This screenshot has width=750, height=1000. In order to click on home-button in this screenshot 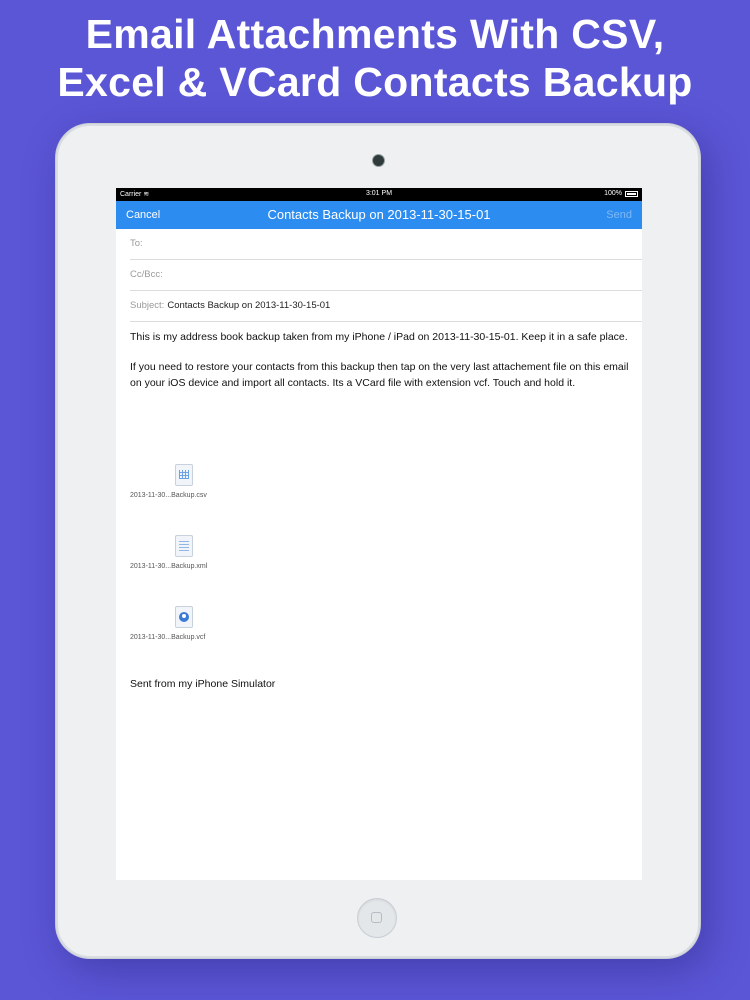, I will do `click(377, 918)`.